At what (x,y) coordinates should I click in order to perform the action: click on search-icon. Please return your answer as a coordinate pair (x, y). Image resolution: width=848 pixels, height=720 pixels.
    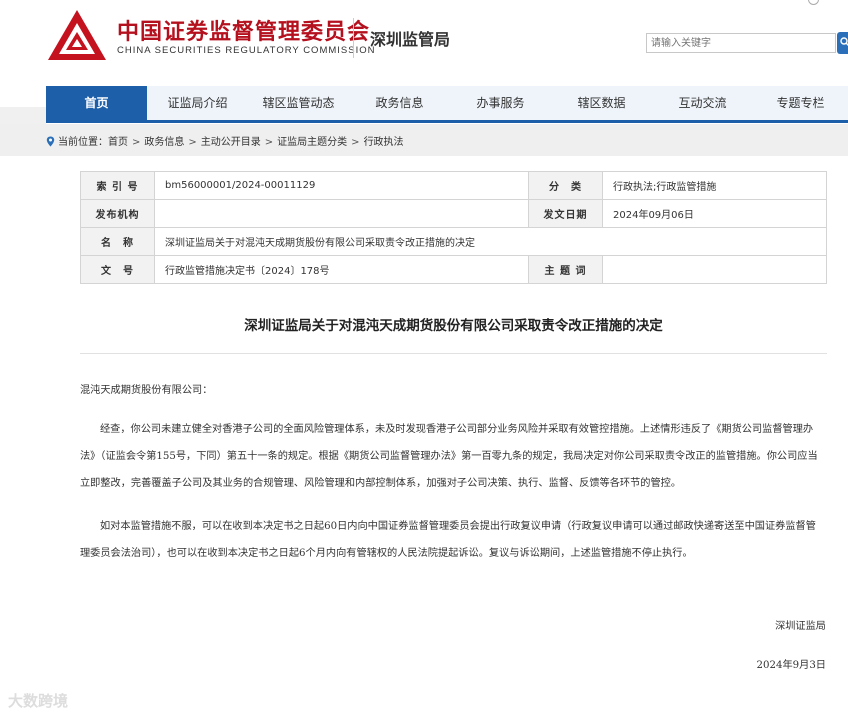
    Looking at the image, I should click on (844, 41).